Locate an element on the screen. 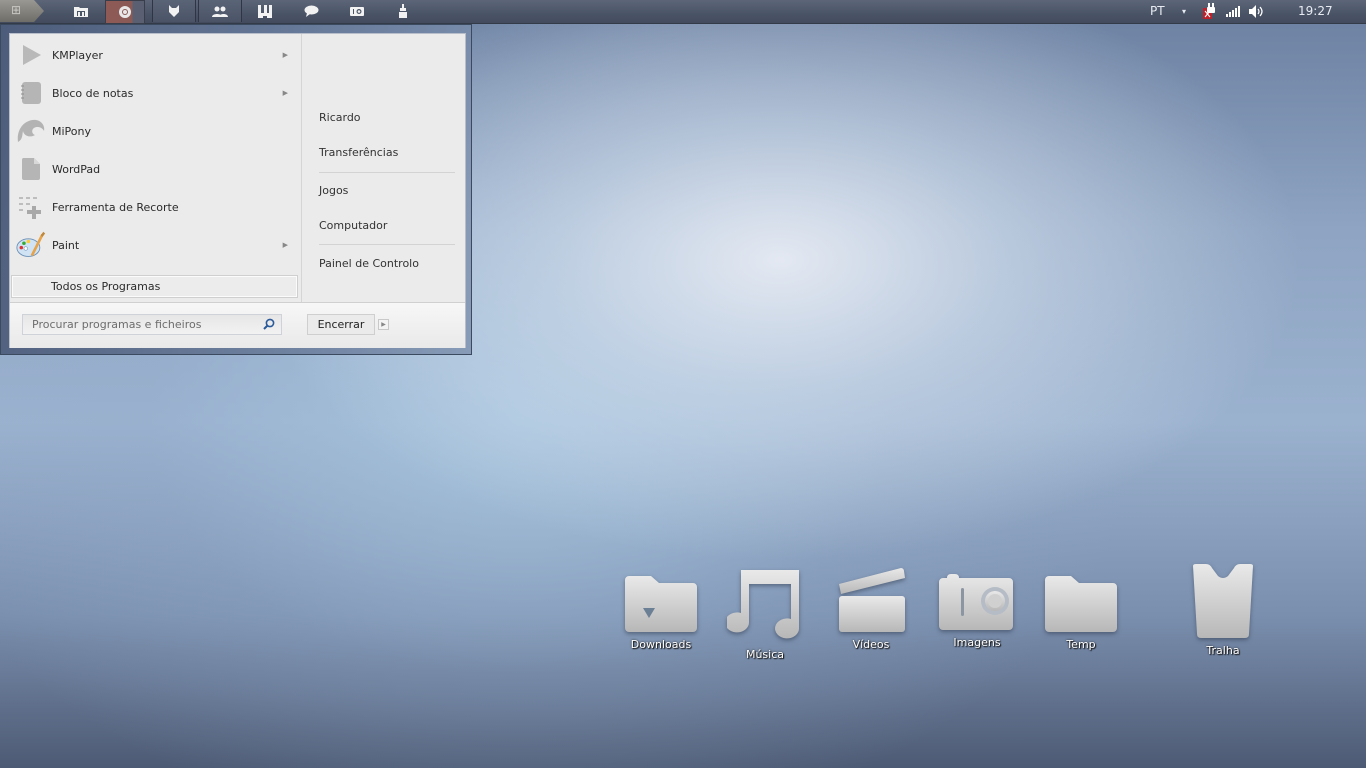  chevron-right-icon: ▶ is located at coordinates (383, 324).